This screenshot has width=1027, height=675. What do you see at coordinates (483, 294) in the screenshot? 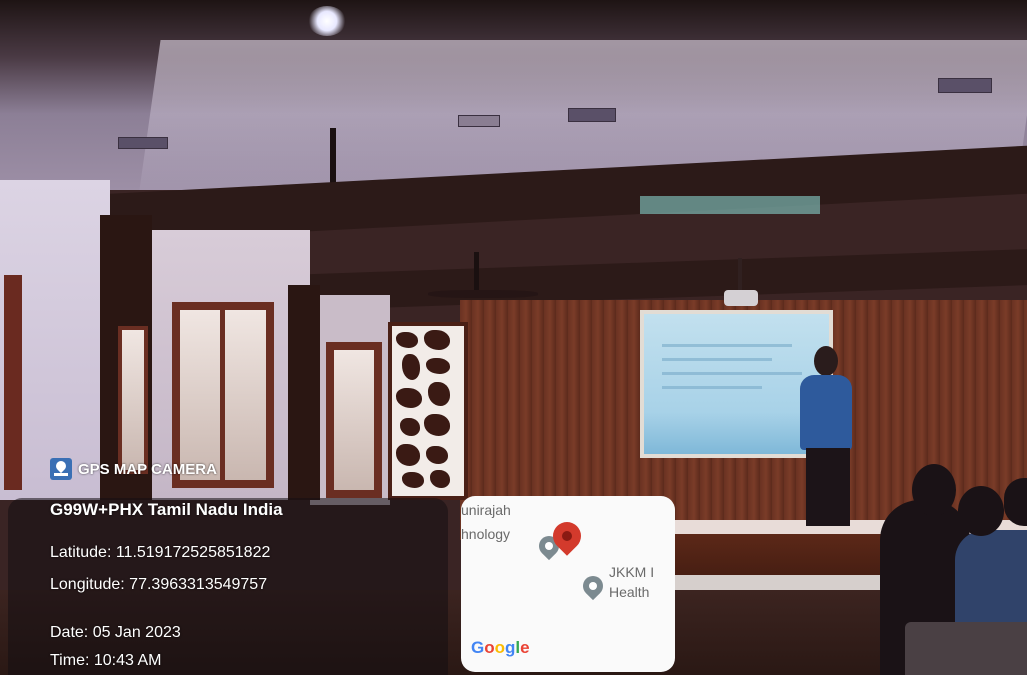
I see `ceiling-fan` at bounding box center [483, 294].